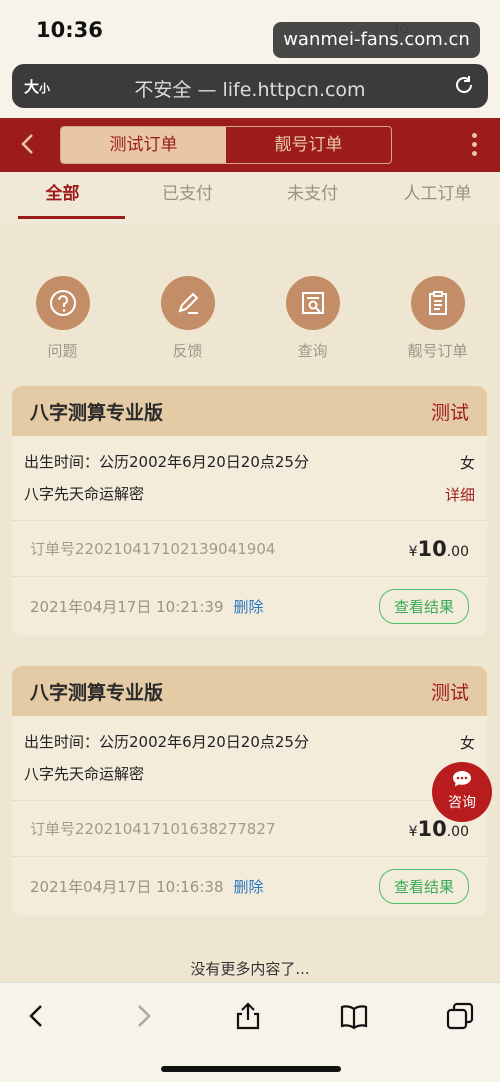 The image size is (500, 1082). What do you see at coordinates (62, 198) in the screenshot?
I see `tab-all: 全部` at bounding box center [62, 198].